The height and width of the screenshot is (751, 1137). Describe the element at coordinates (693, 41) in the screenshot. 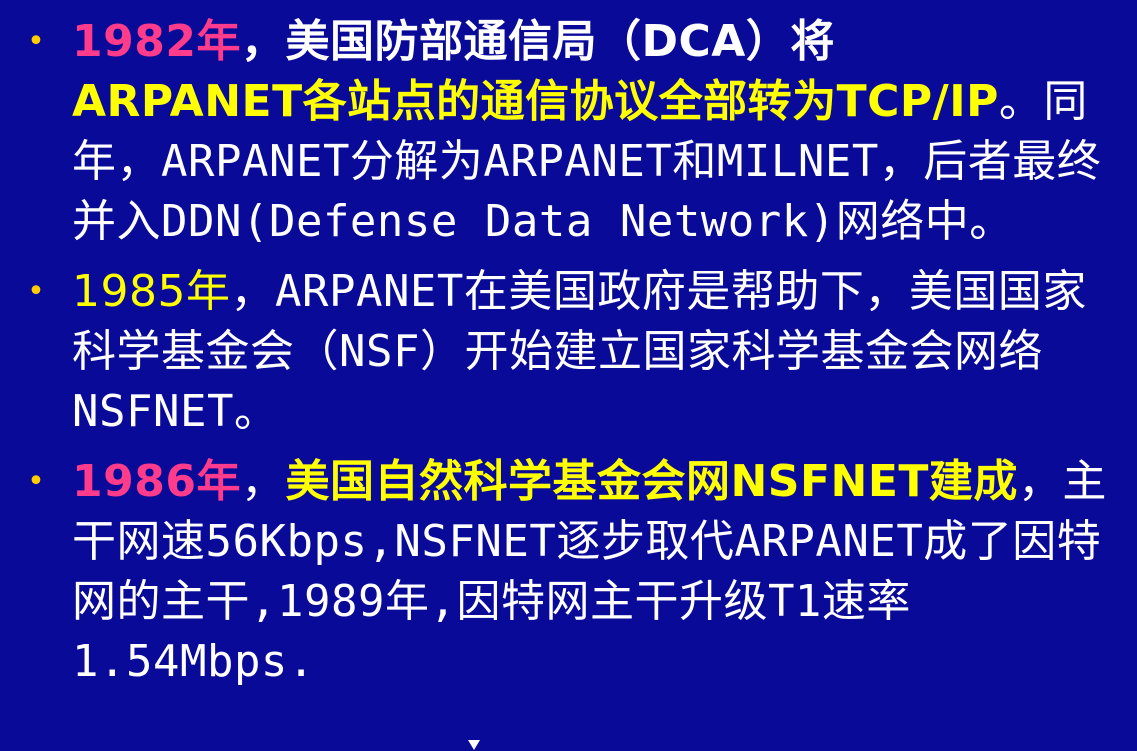

I see `org-abbrev: DCA` at that location.